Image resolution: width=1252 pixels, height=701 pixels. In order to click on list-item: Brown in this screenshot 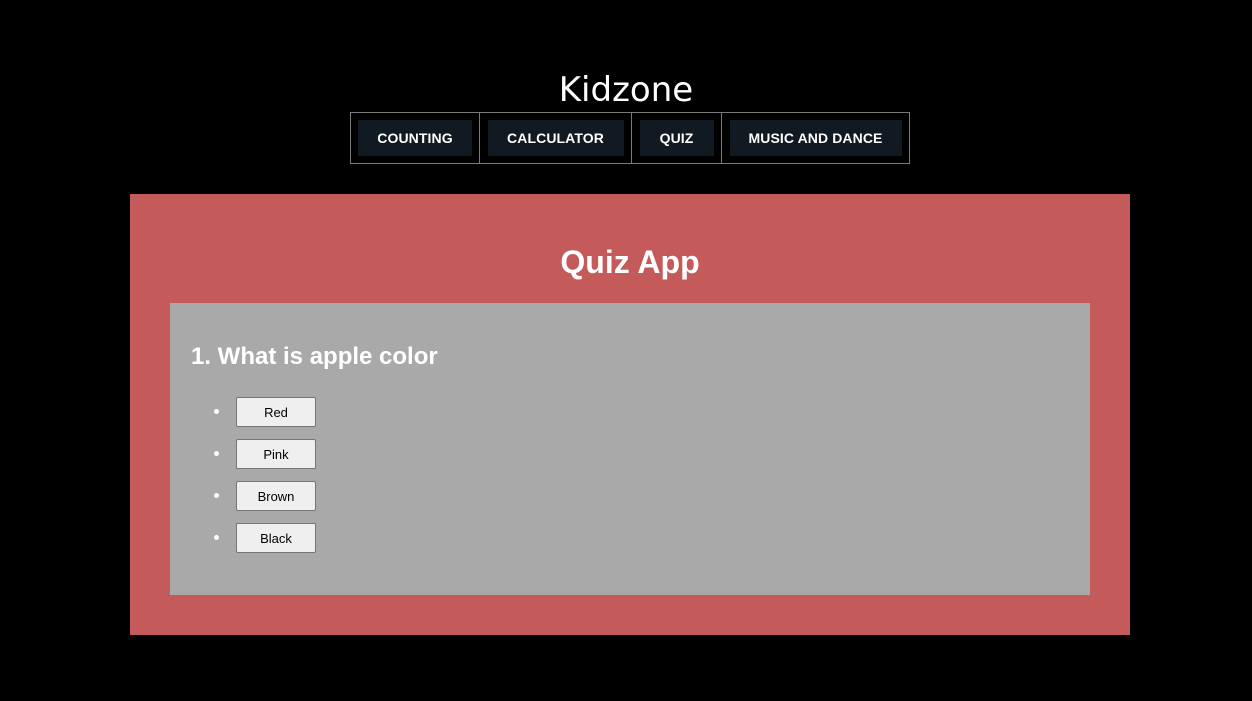, I will do `click(253, 502)`.